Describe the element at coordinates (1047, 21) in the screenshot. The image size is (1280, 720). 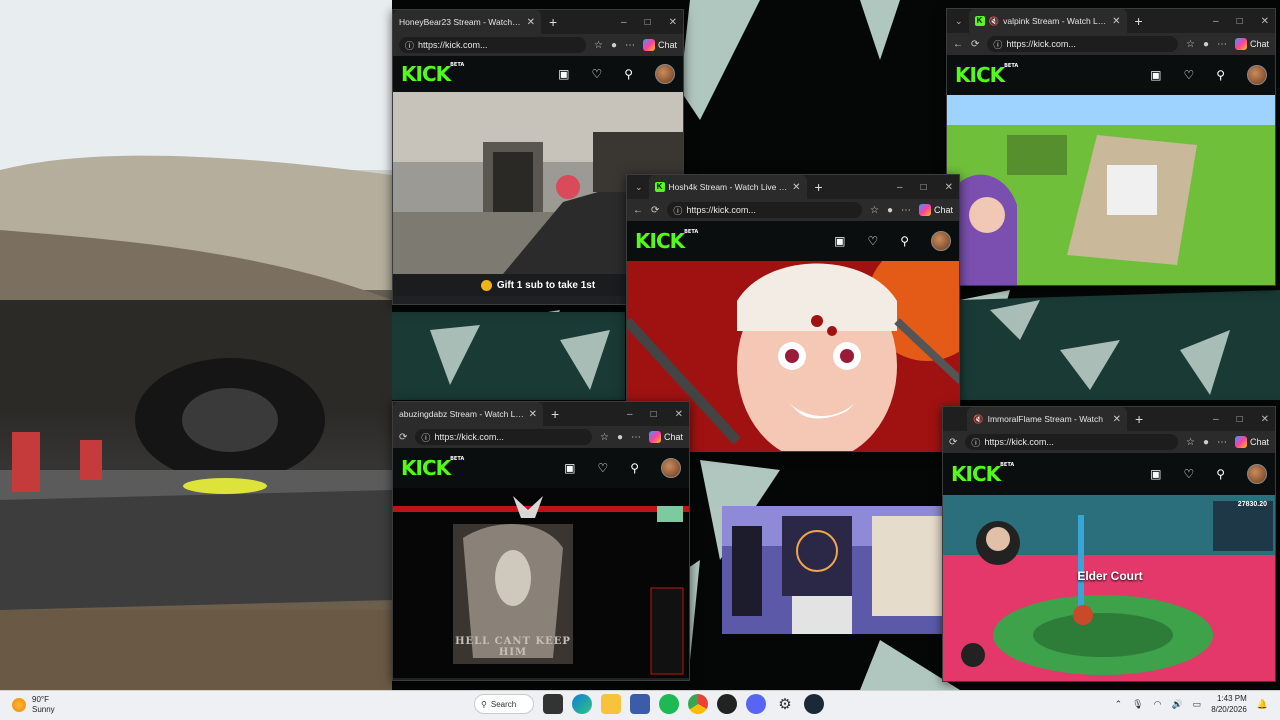
I see `tab-valpink: K 🔇 valpink Stream - Watch Live o ✕` at that location.